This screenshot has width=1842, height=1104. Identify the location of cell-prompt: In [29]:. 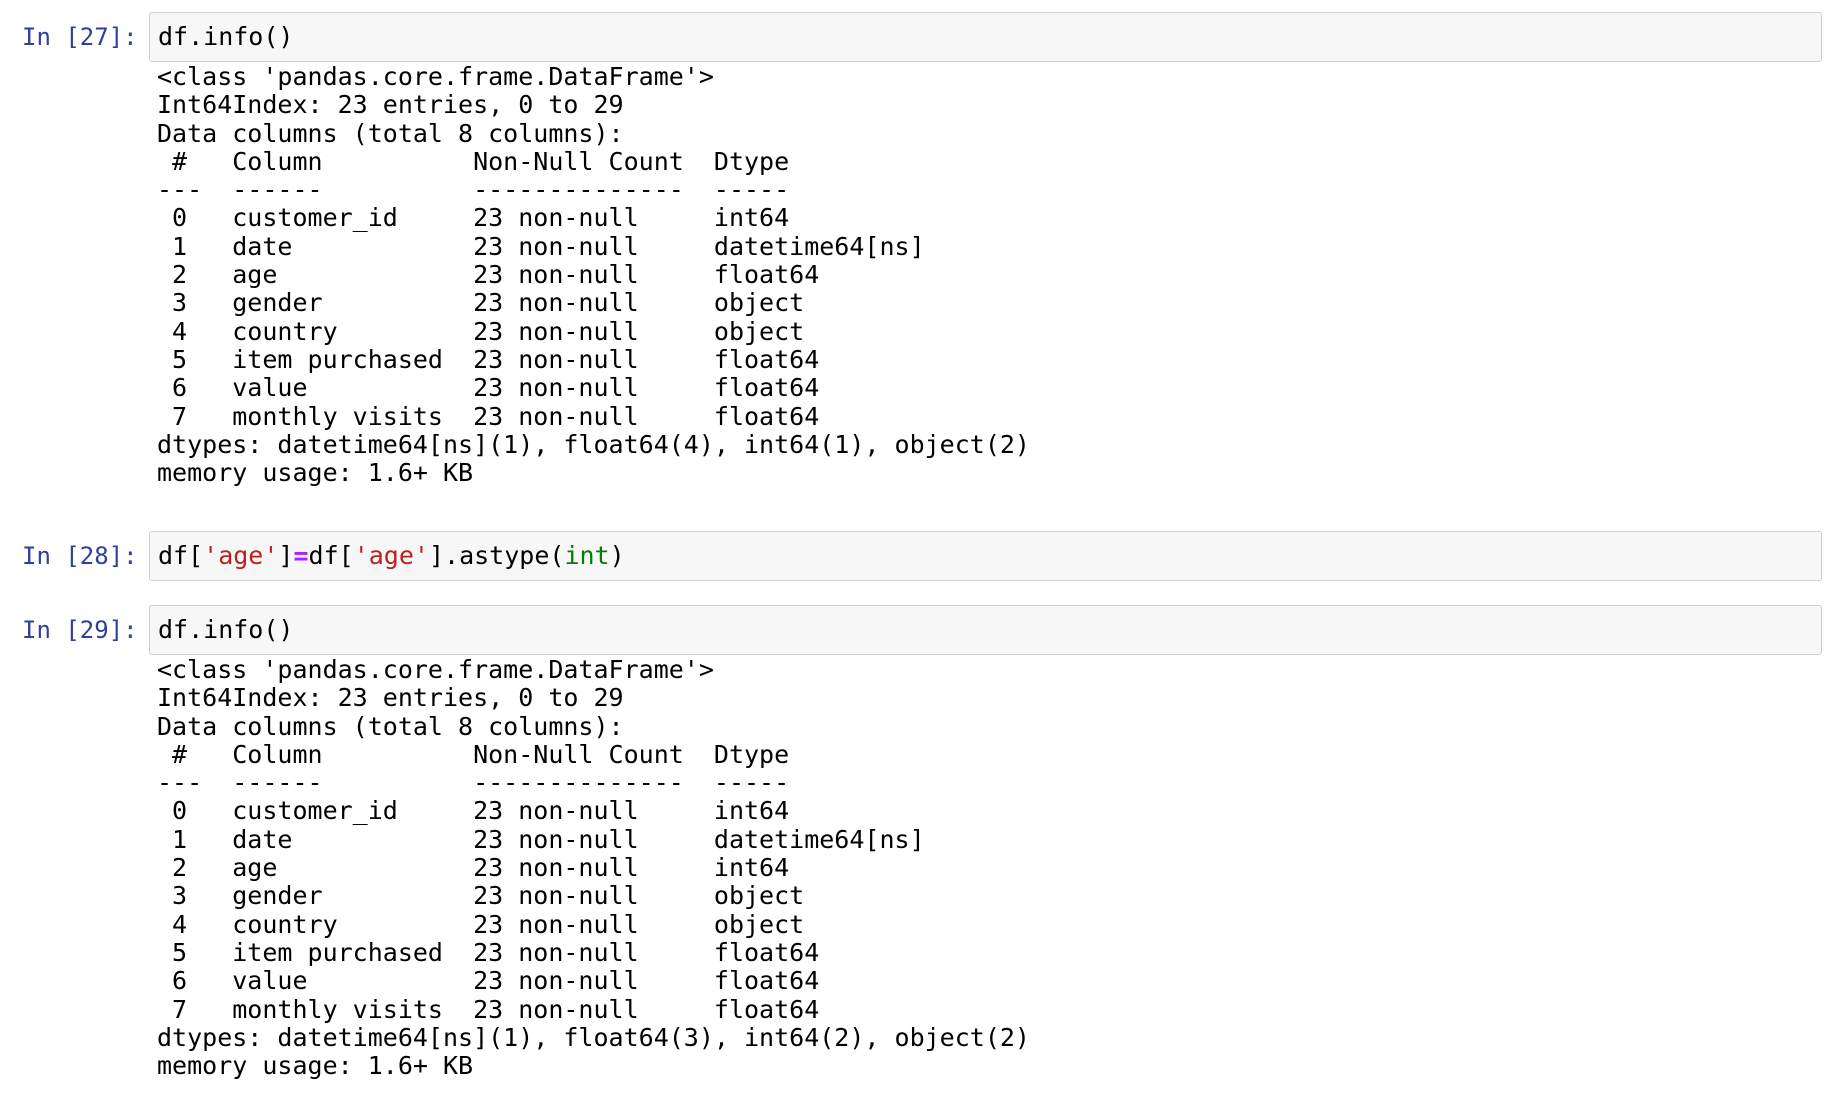
(80, 630).